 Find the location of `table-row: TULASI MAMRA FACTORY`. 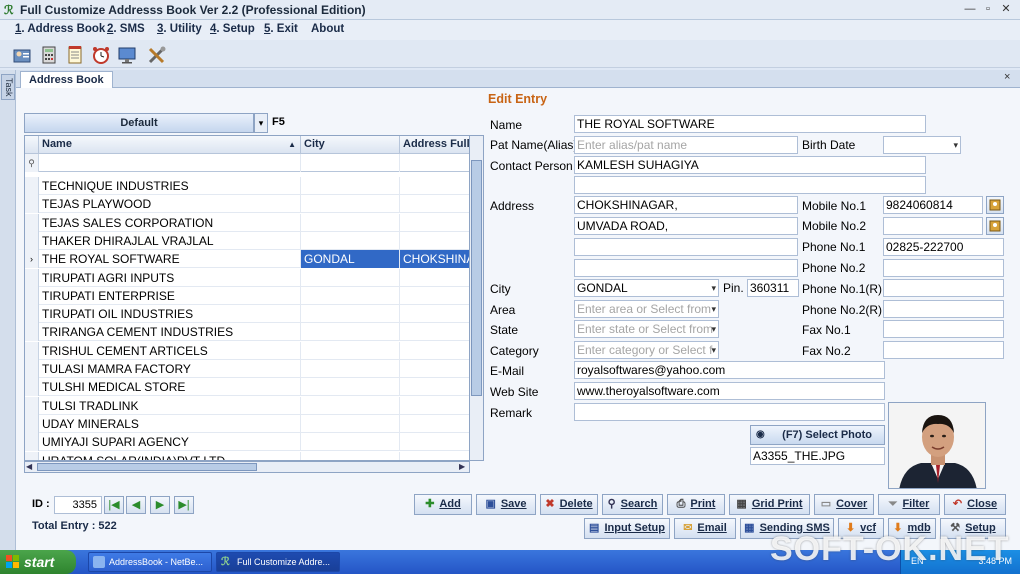

table-row: TULASI MAMRA FACTORY is located at coordinates (247, 369).